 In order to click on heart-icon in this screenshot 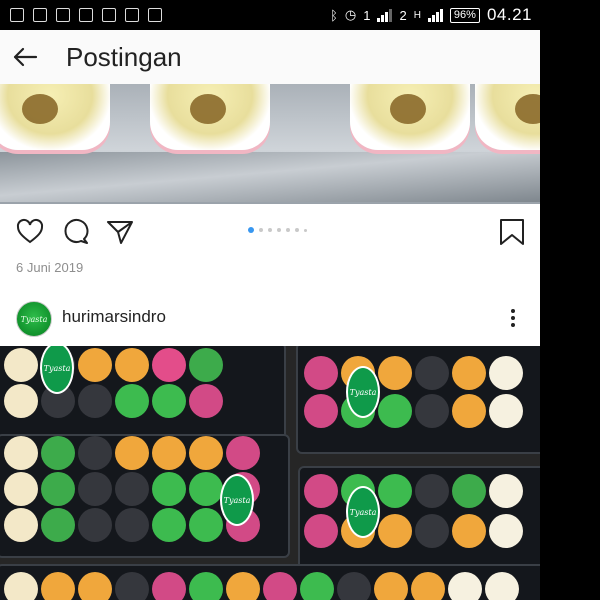, I will do `click(30, 232)`.